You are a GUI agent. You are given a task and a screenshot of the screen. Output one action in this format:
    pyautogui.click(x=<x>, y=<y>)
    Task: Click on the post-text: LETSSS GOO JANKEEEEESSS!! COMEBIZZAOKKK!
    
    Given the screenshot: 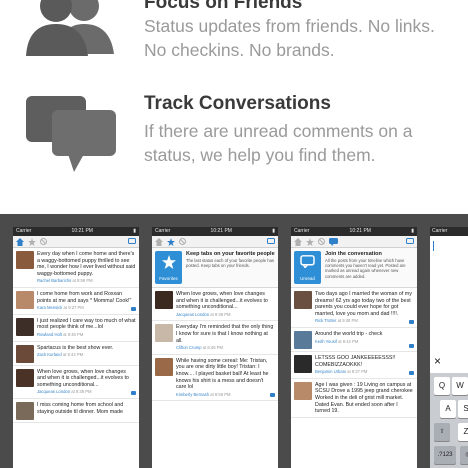 What is the action you would take?
    pyautogui.click(x=355, y=361)
    